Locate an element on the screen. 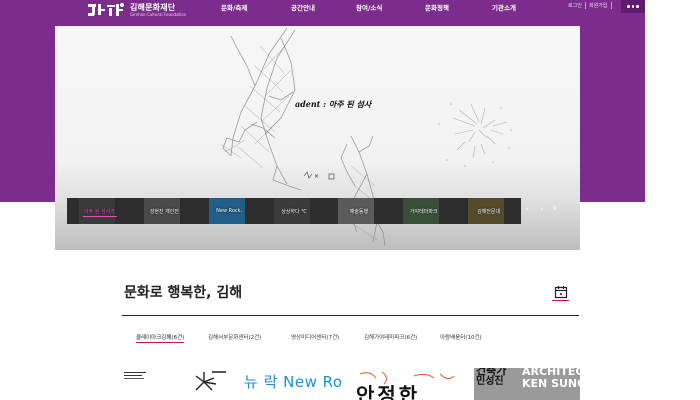 Image resolution: width=700 pixels, height=400 pixels. thumbnail-item: 예술동행 is located at coordinates (358, 211).